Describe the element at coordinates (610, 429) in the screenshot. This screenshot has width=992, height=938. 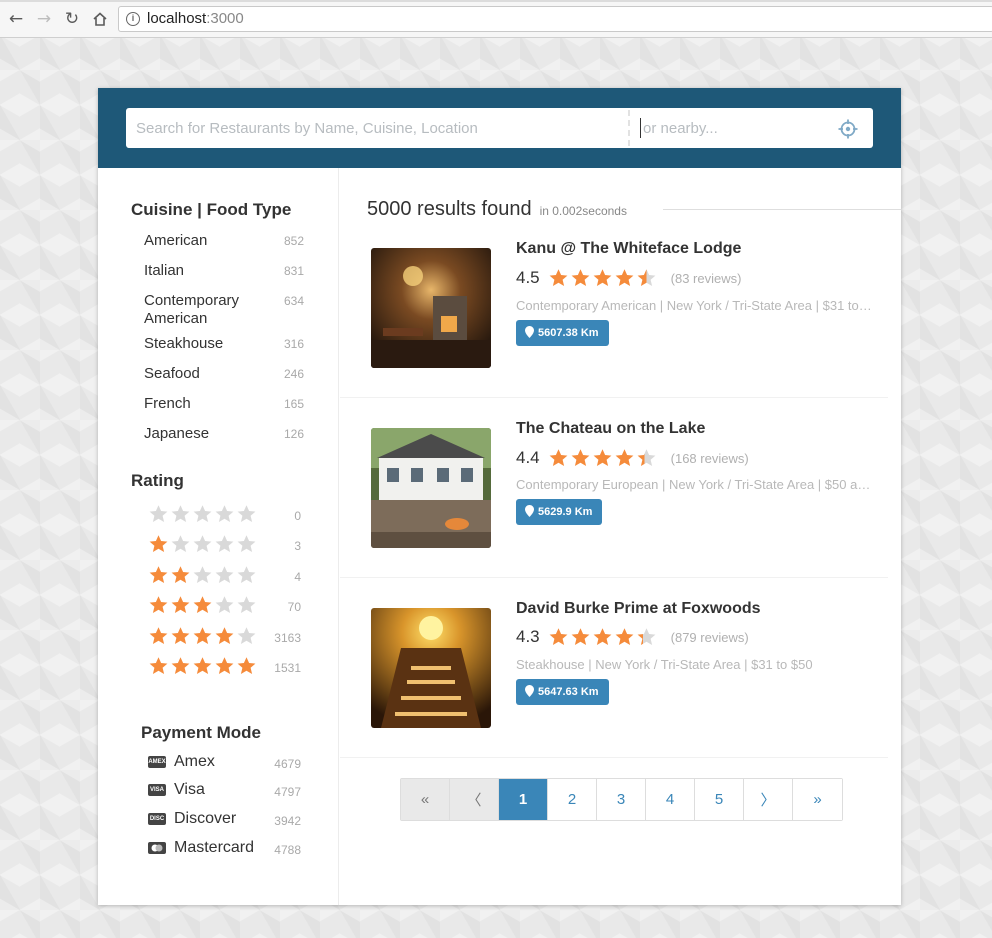
I see `restaurant-name: The Chateau on the Lake` at that location.